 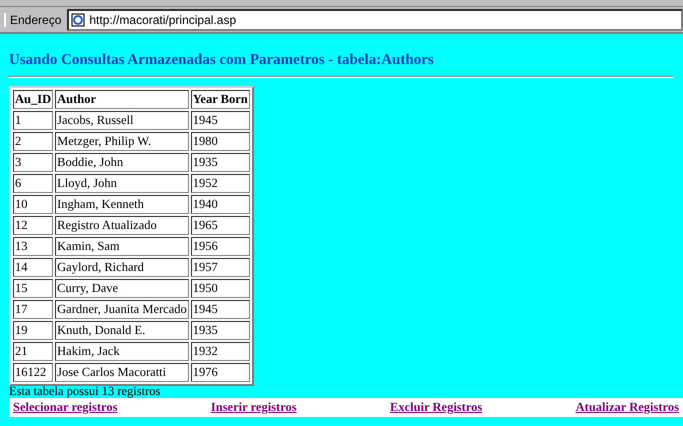 I want to click on table-cell: 19, so click(x=33, y=330).